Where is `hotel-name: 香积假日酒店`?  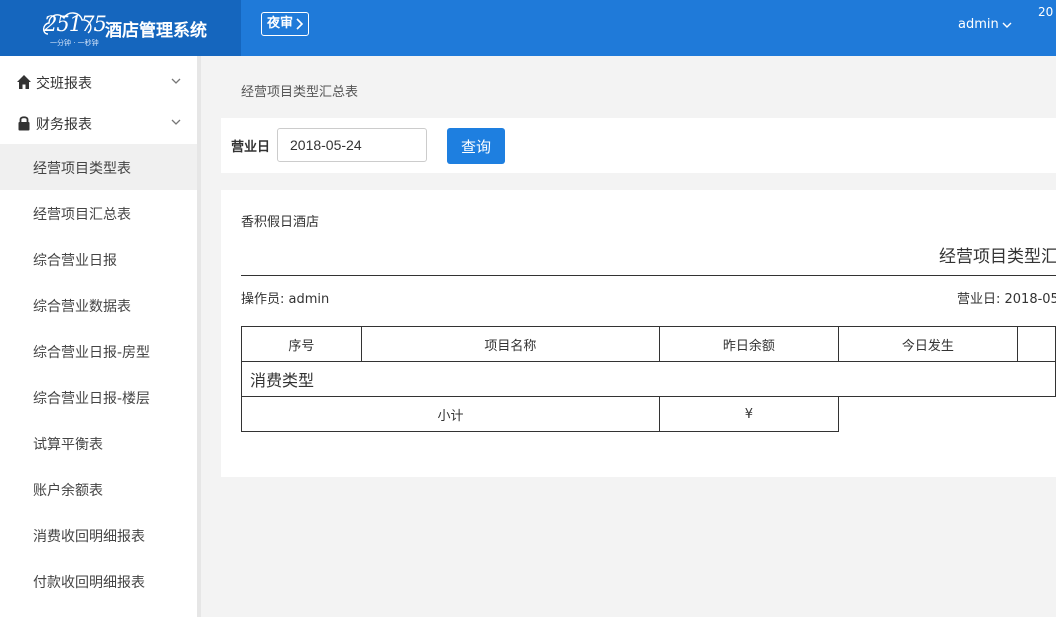
hotel-name: 香积假日酒店 is located at coordinates (280, 222).